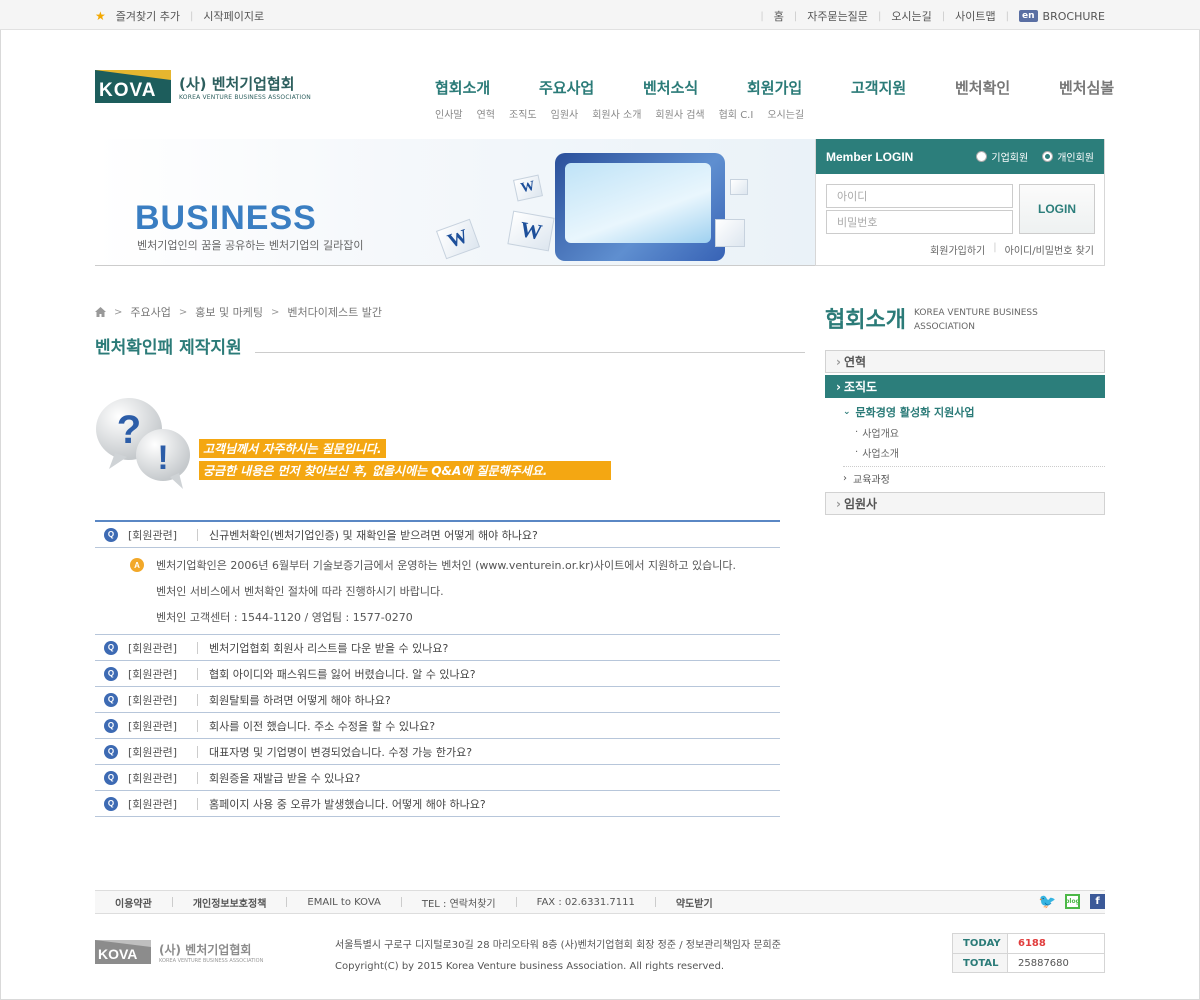  I want to click on faq-question: 홈페이지 사용 중 오류가 발생했습니다. 어떻게 해야 하나요?, so click(347, 804).